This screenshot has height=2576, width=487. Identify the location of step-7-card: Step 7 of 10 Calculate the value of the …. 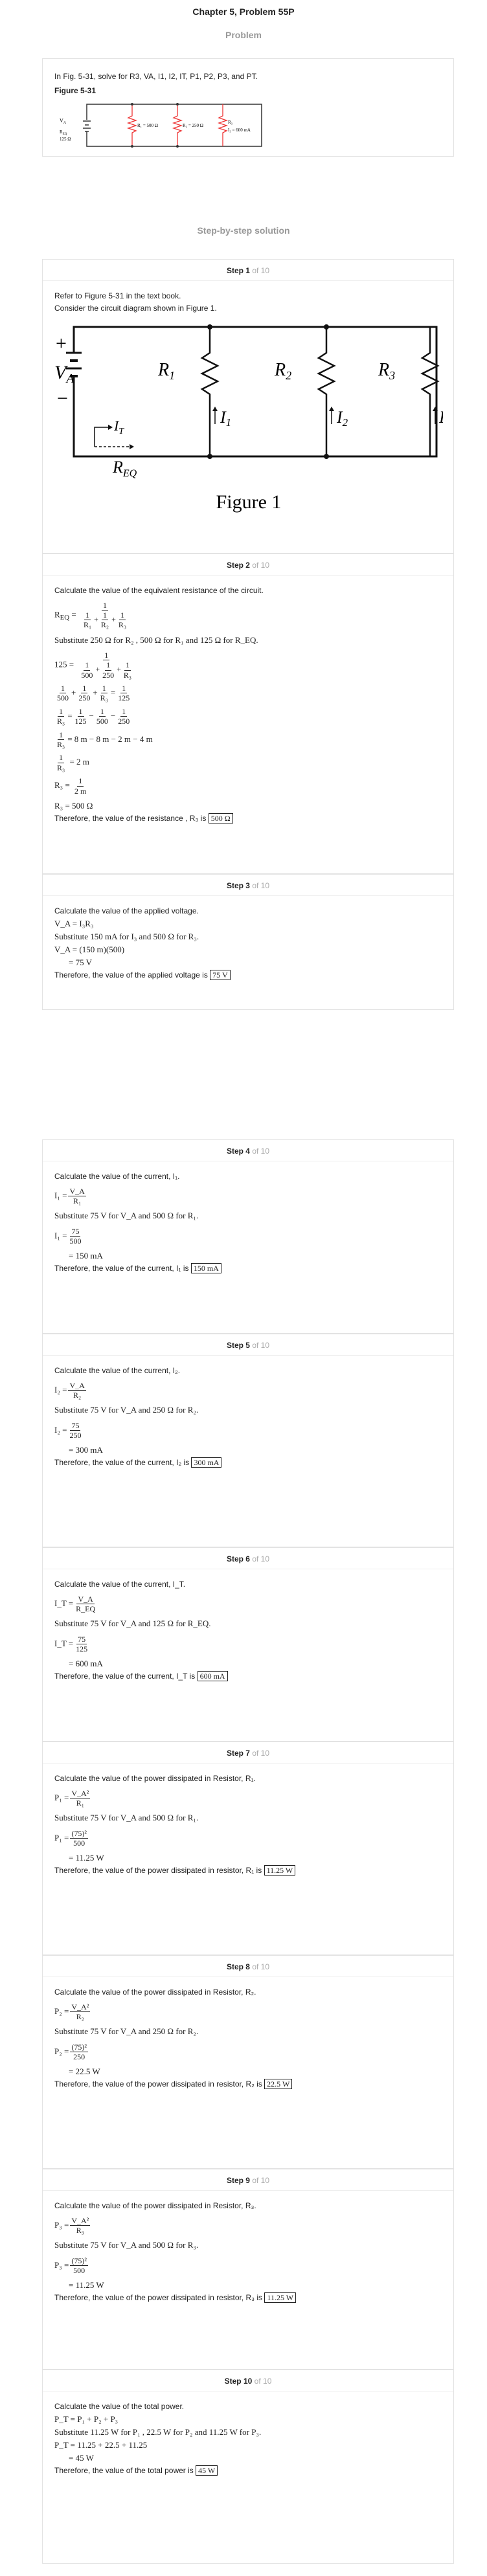
(248, 1848).